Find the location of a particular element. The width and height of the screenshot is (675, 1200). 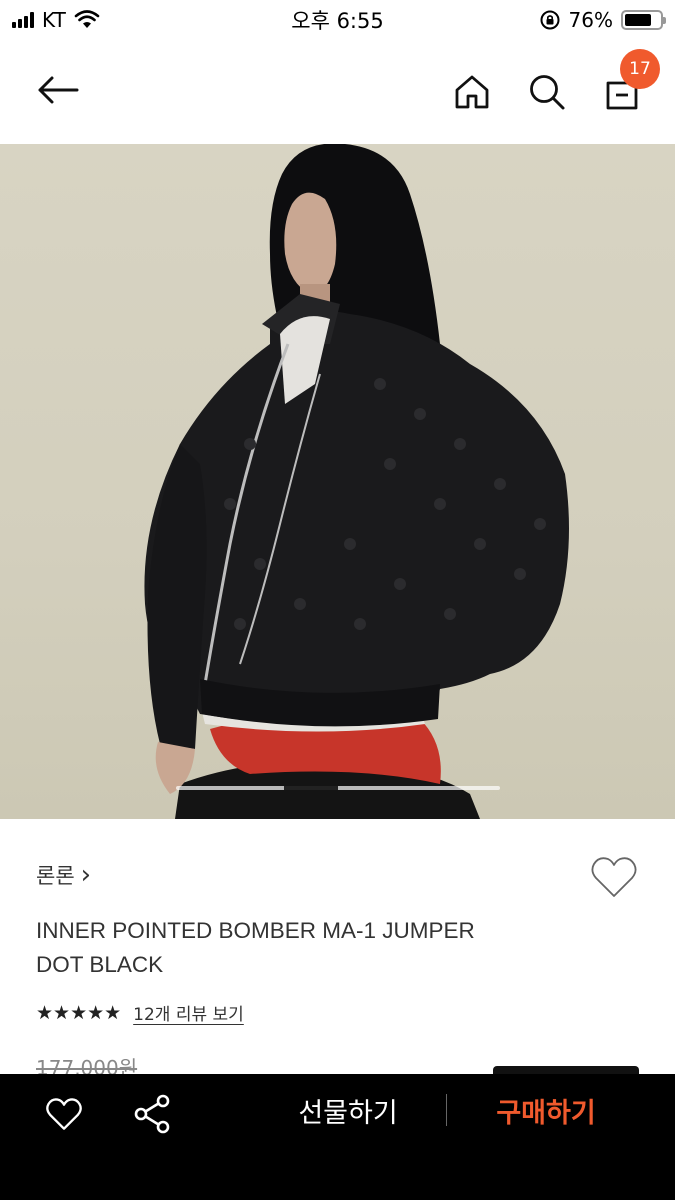

back-button is located at coordinates (58, 90).